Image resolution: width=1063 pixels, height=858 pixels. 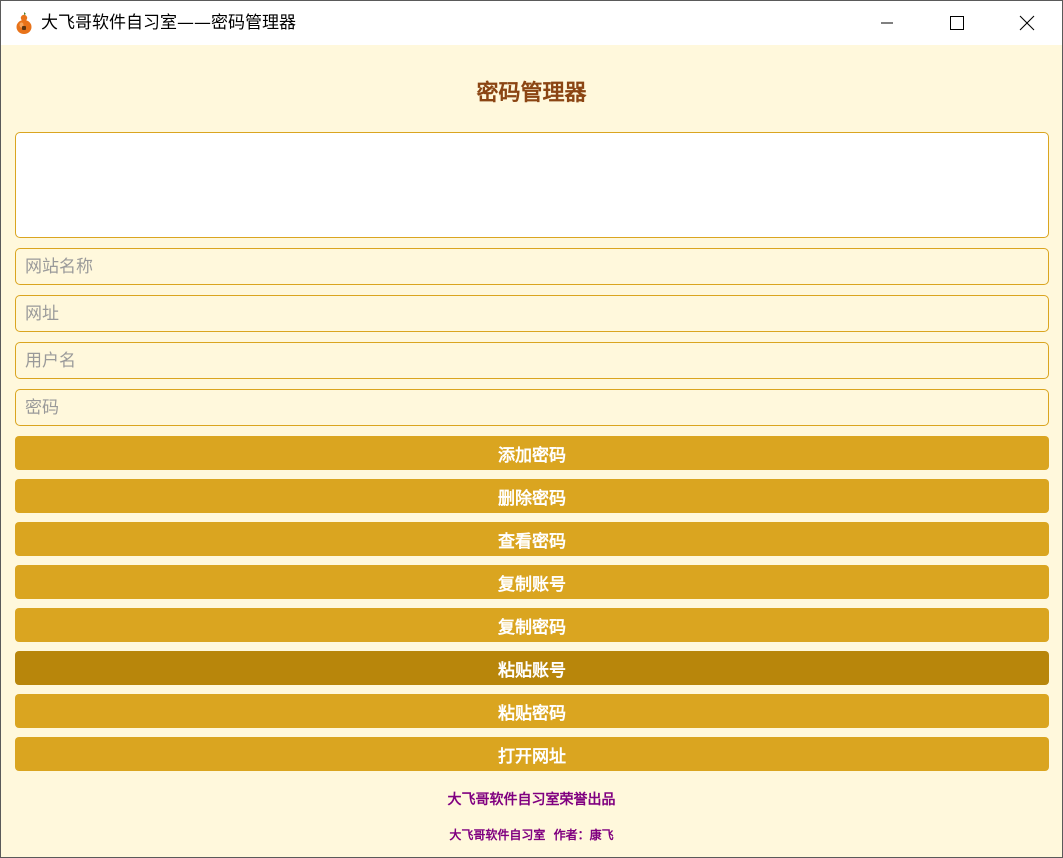 What do you see at coordinates (532, 185) in the screenshot?
I see `password-display-area` at bounding box center [532, 185].